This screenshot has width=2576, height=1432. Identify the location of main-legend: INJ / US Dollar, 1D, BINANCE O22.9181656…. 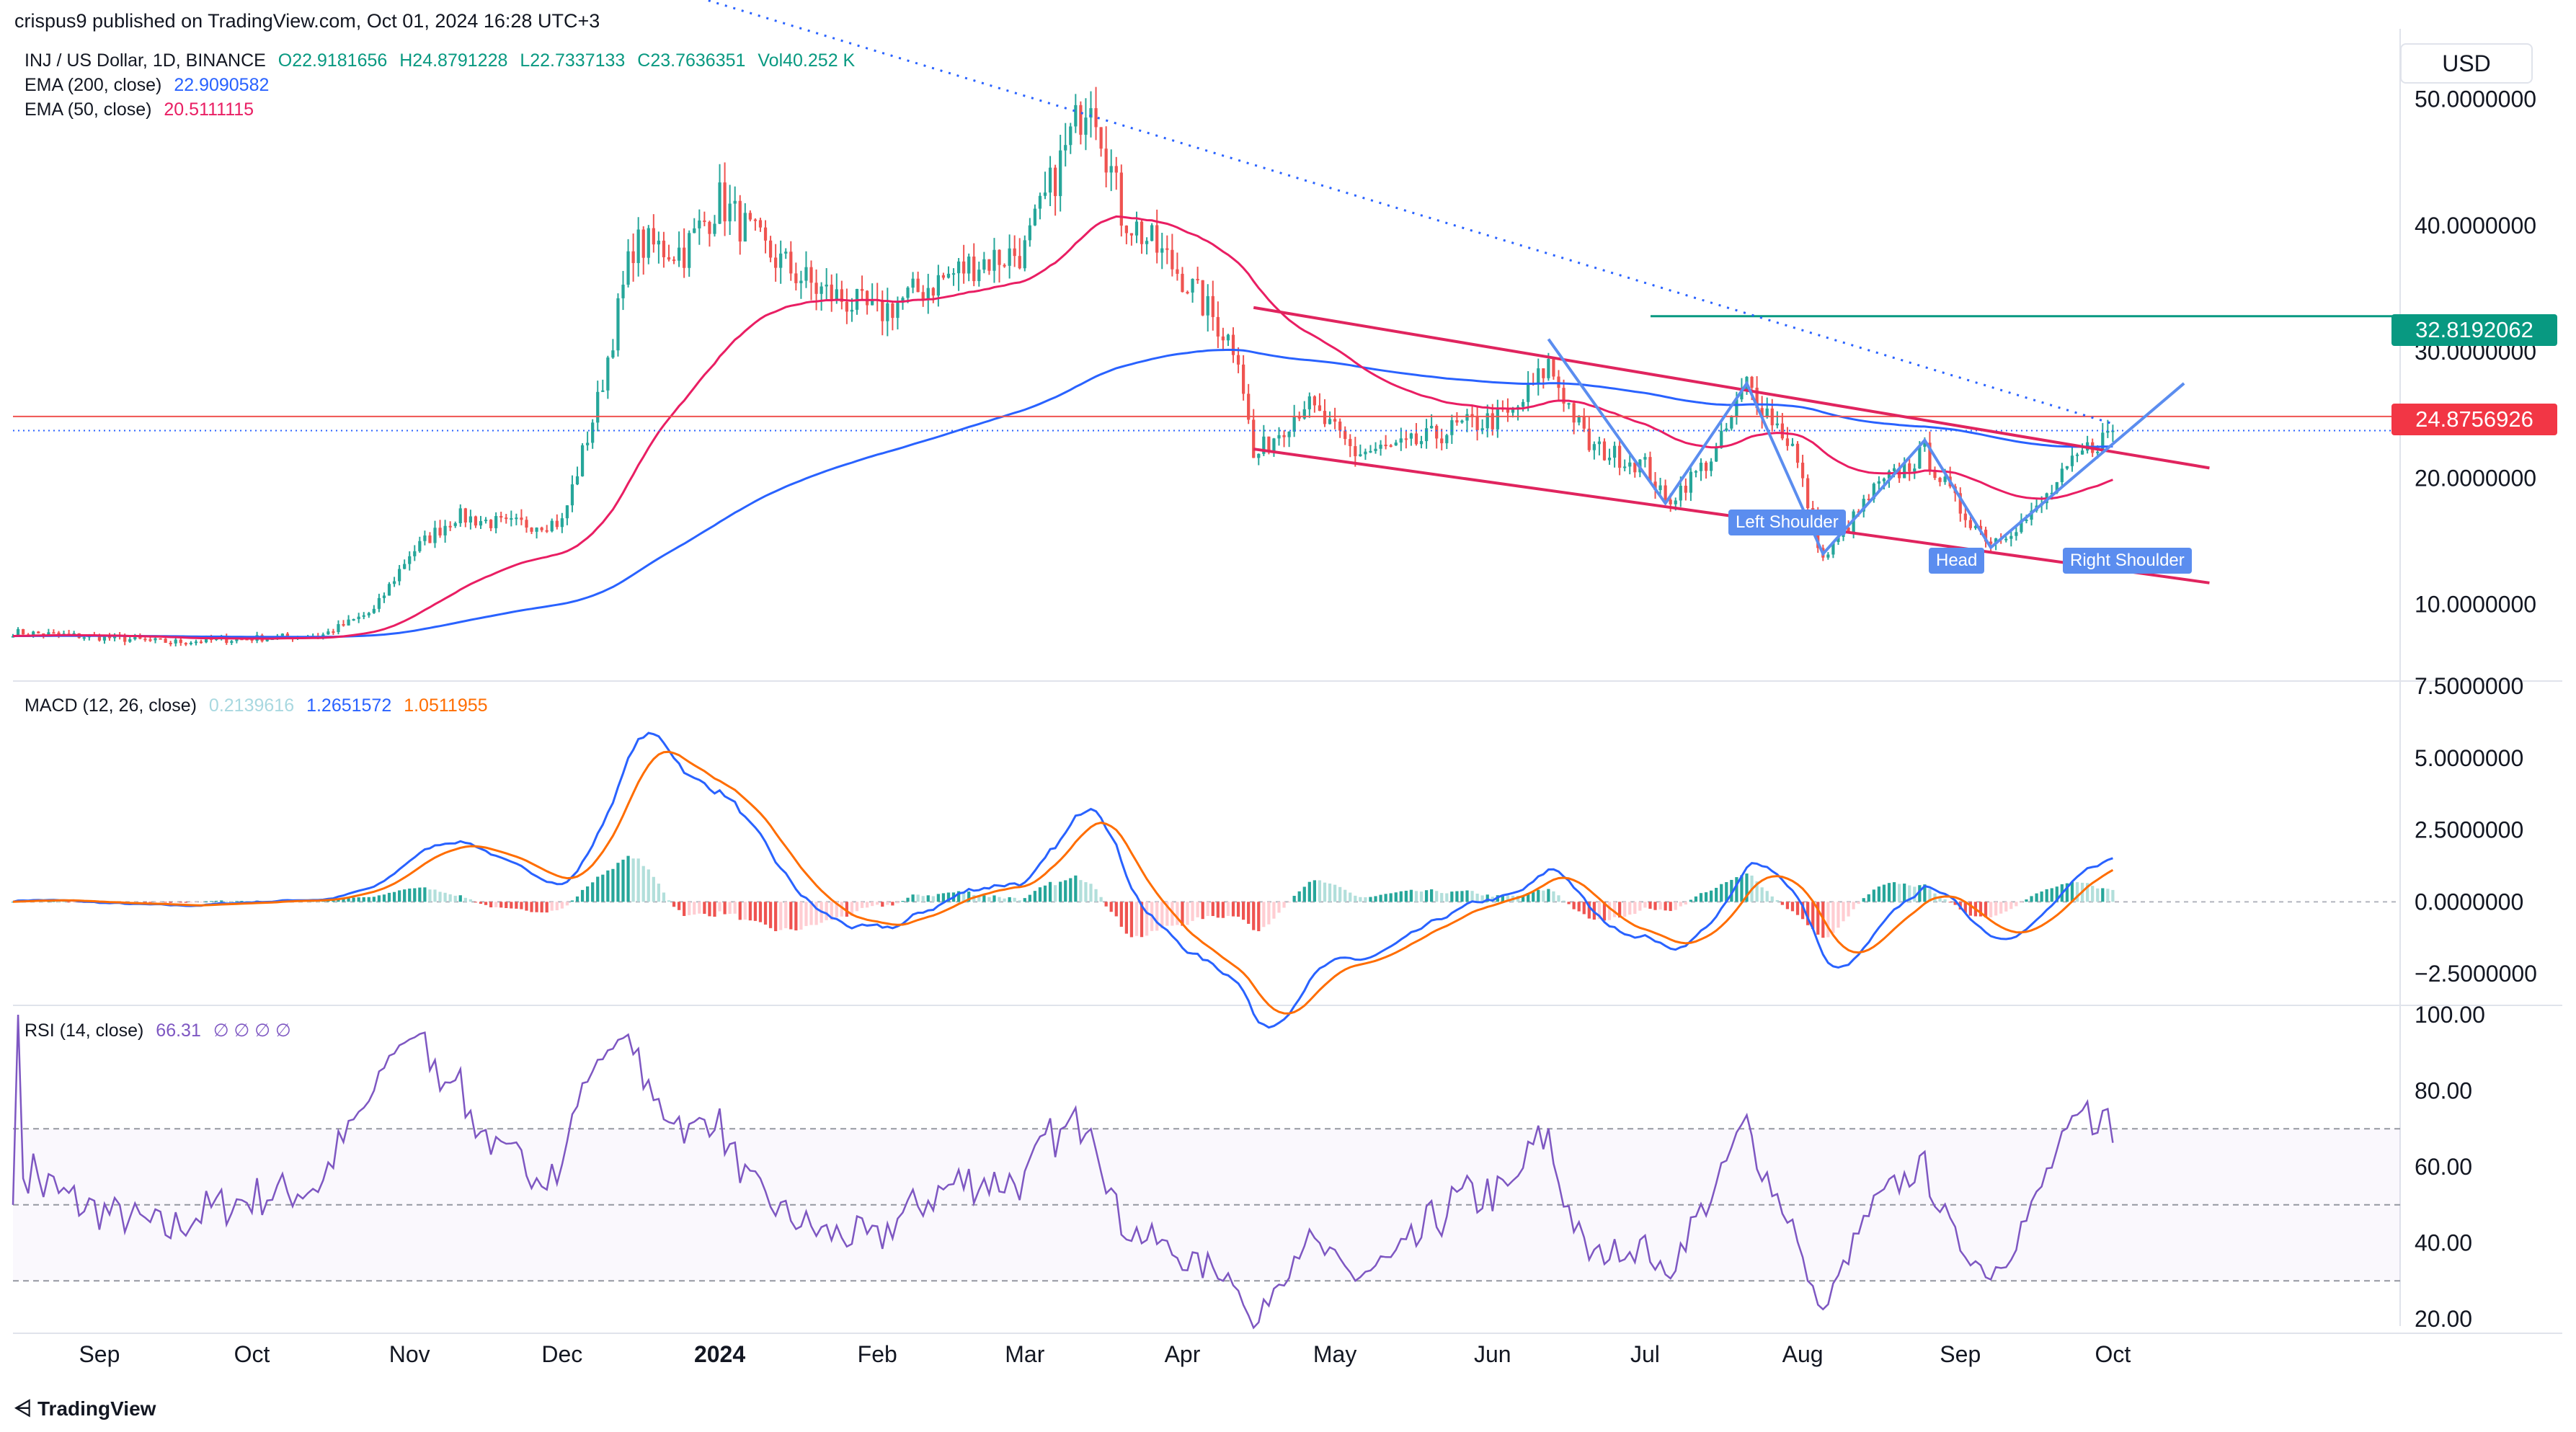
(444, 60).